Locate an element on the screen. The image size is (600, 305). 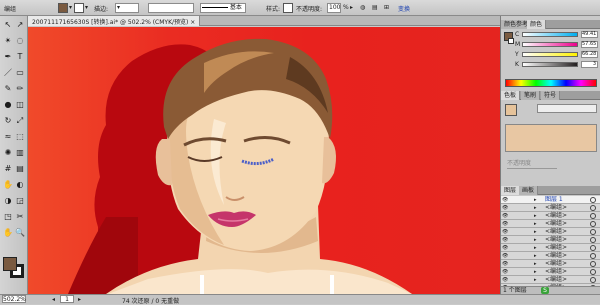
brush-definition-select: 基本 is located at coordinates (223, 8).